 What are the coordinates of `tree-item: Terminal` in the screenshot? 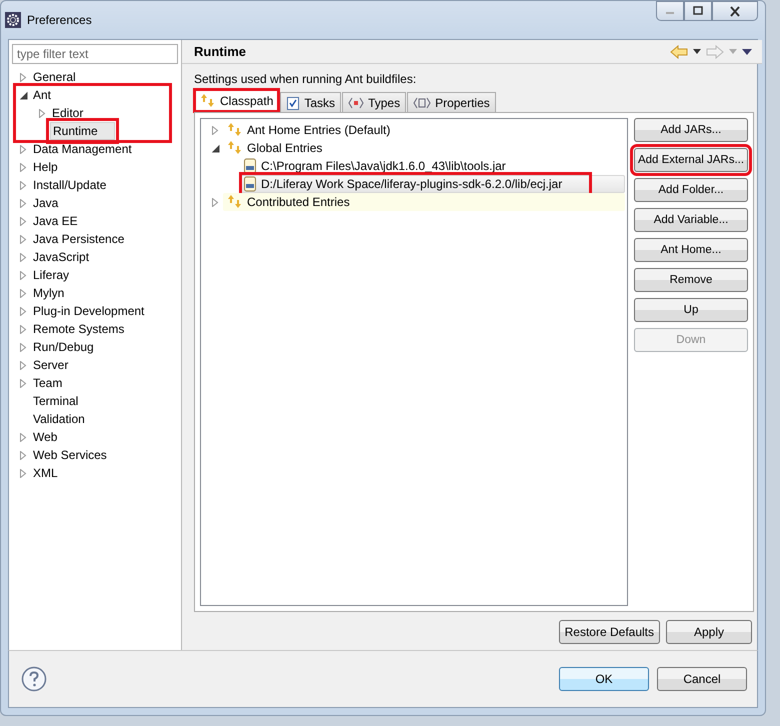 It's located at (55, 401).